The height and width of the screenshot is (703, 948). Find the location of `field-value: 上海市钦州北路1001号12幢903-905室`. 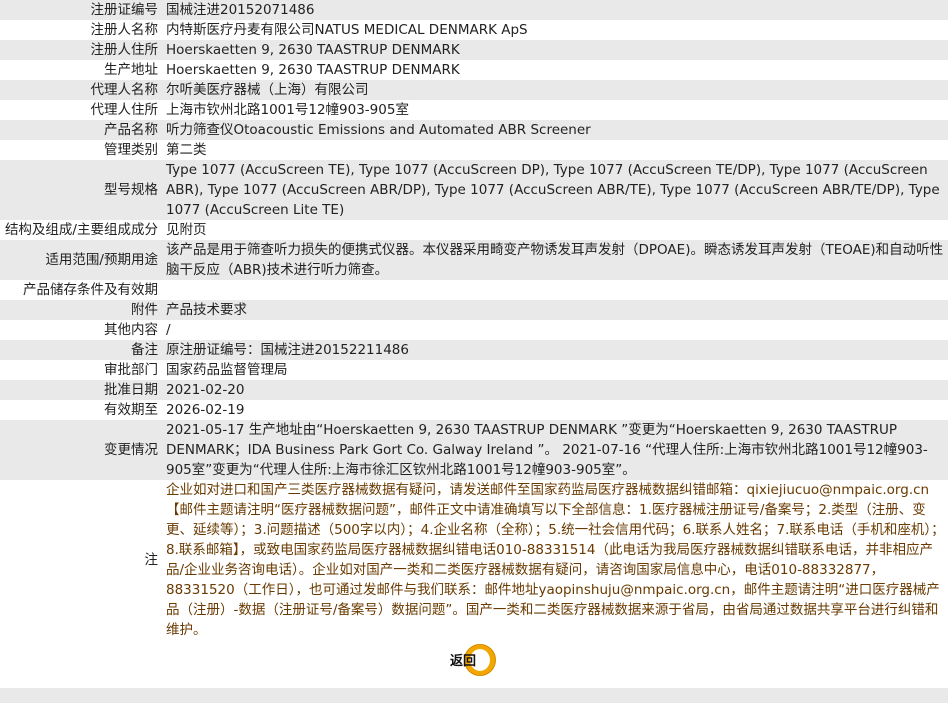

field-value: 上海市钦州北路1001号12幢903-905室 is located at coordinates (555, 110).